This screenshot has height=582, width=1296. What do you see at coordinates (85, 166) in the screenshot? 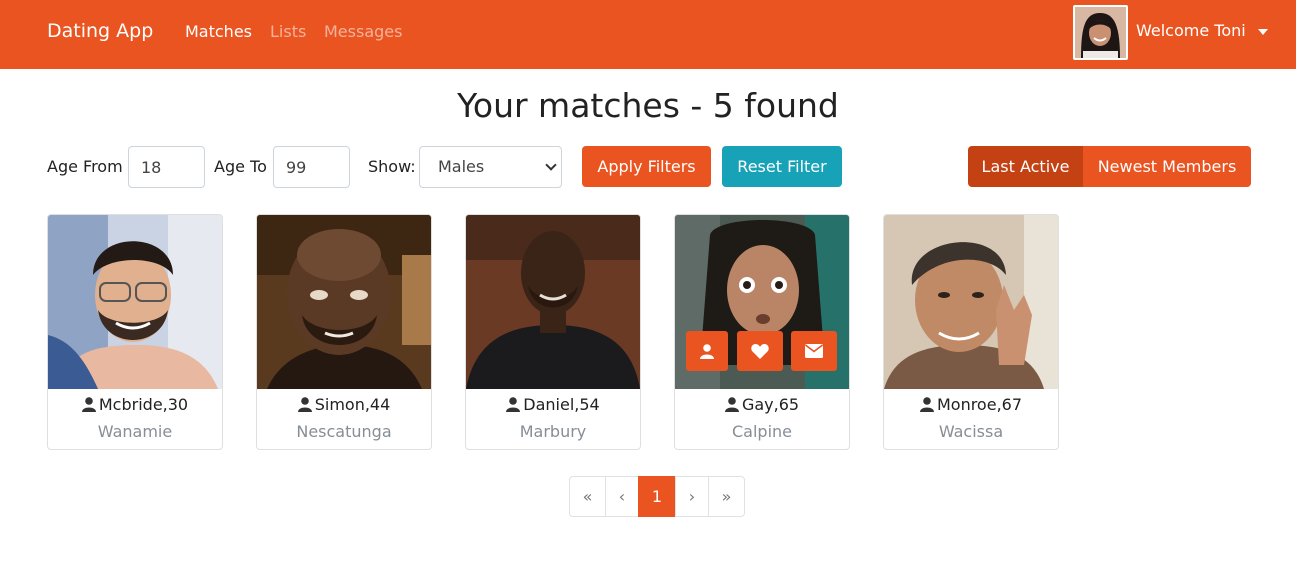
I see `age-from-label: Age From` at bounding box center [85, 166].